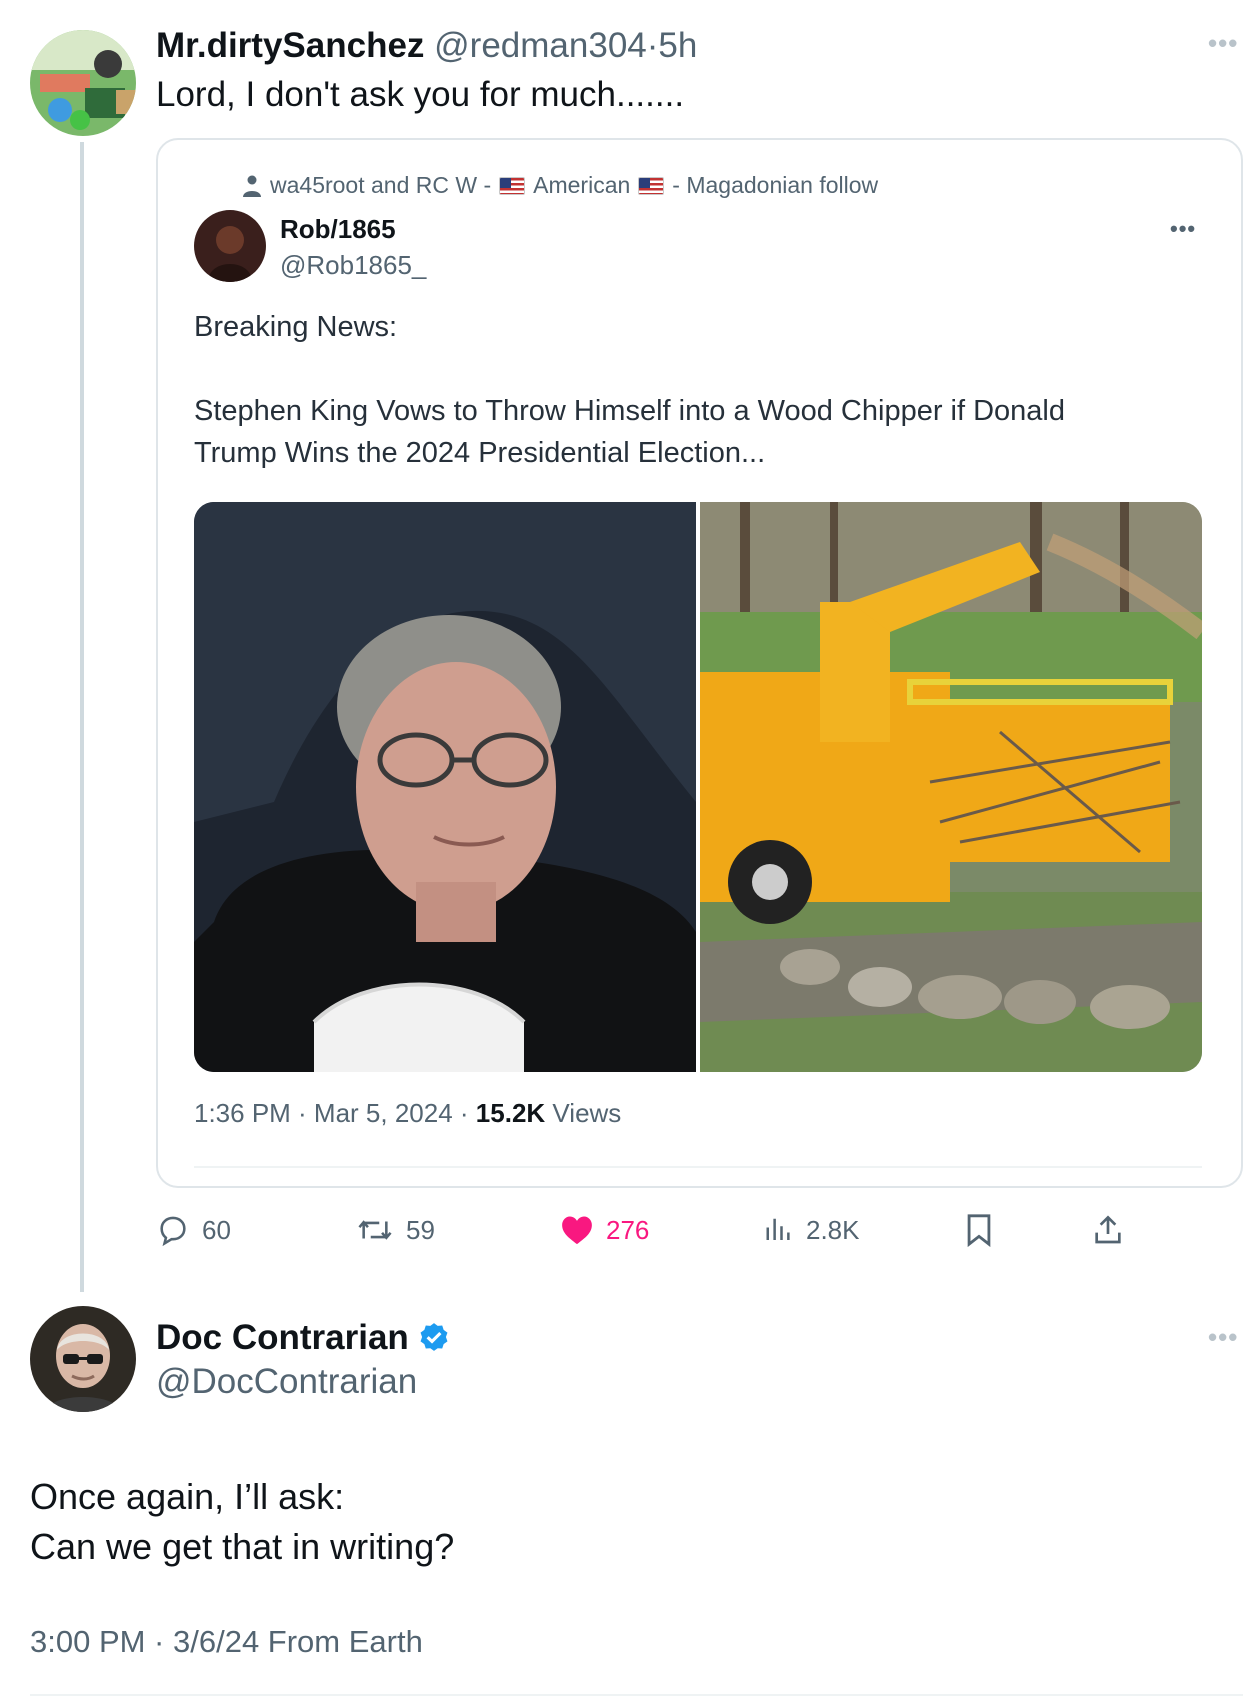  Describe the element at coordinates (381, 185) in the screenshot. I see `social-context-prefix: wa45root and RC W -` at that location.